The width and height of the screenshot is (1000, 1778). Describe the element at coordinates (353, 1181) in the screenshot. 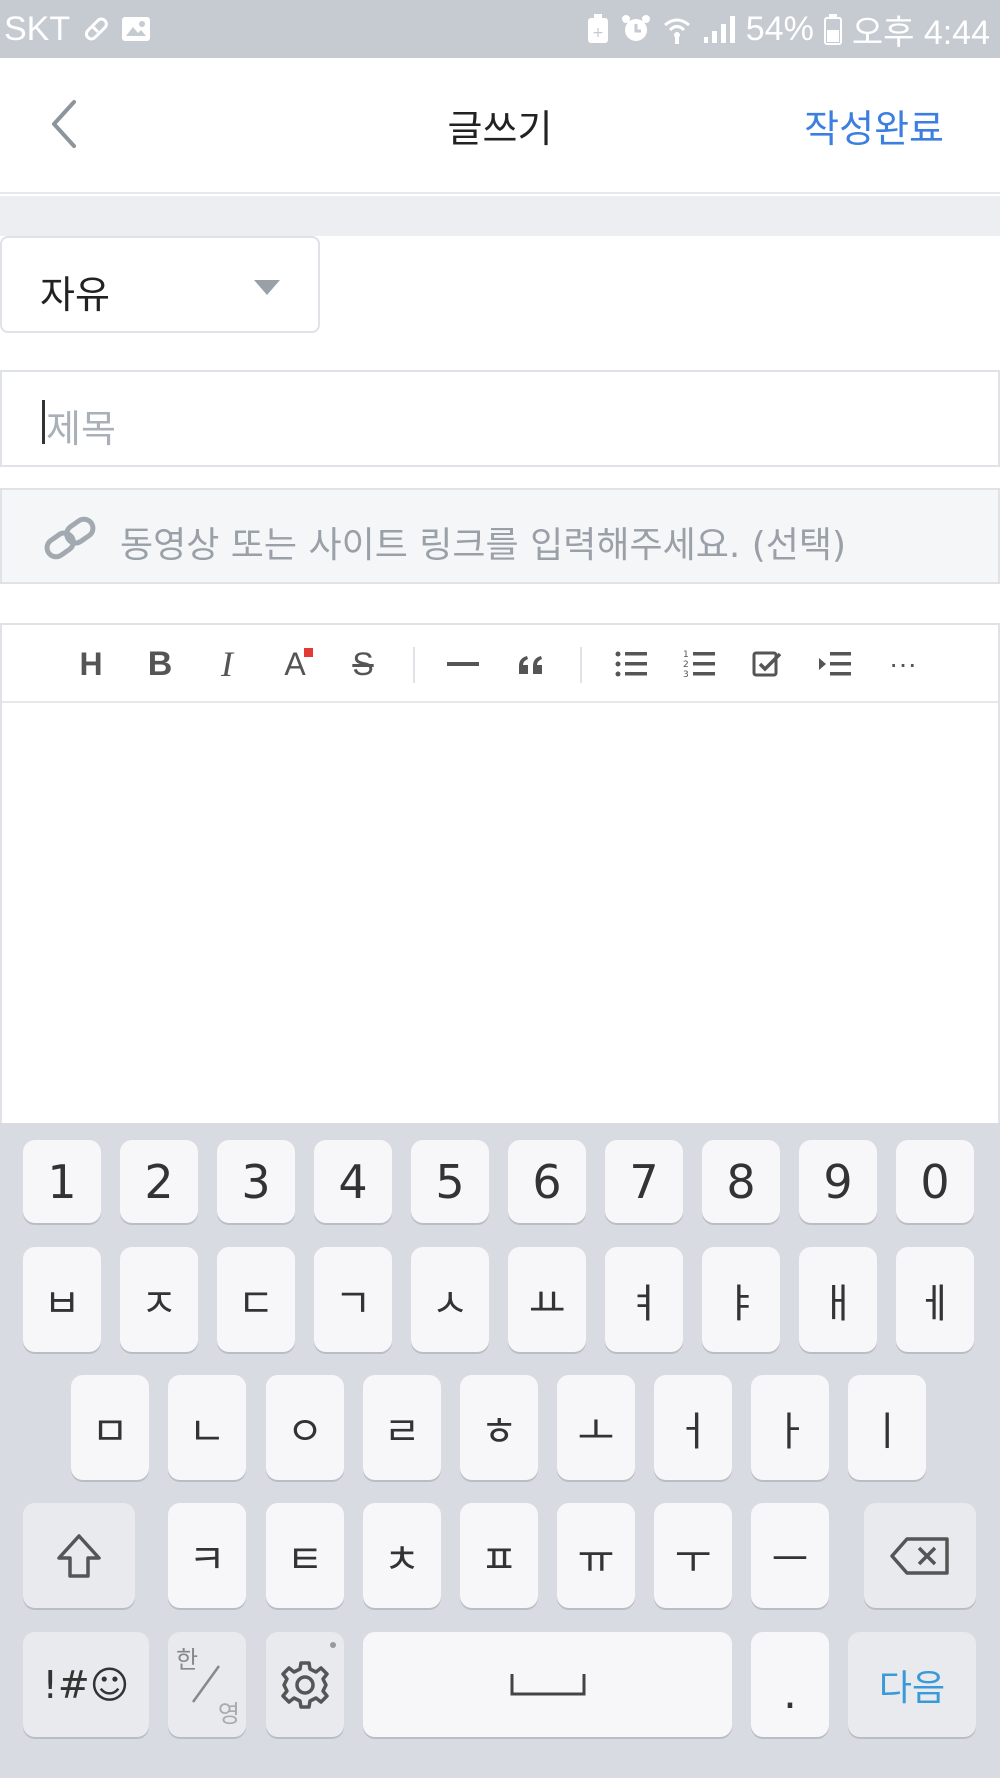

I see `key-4: 4` at that location.